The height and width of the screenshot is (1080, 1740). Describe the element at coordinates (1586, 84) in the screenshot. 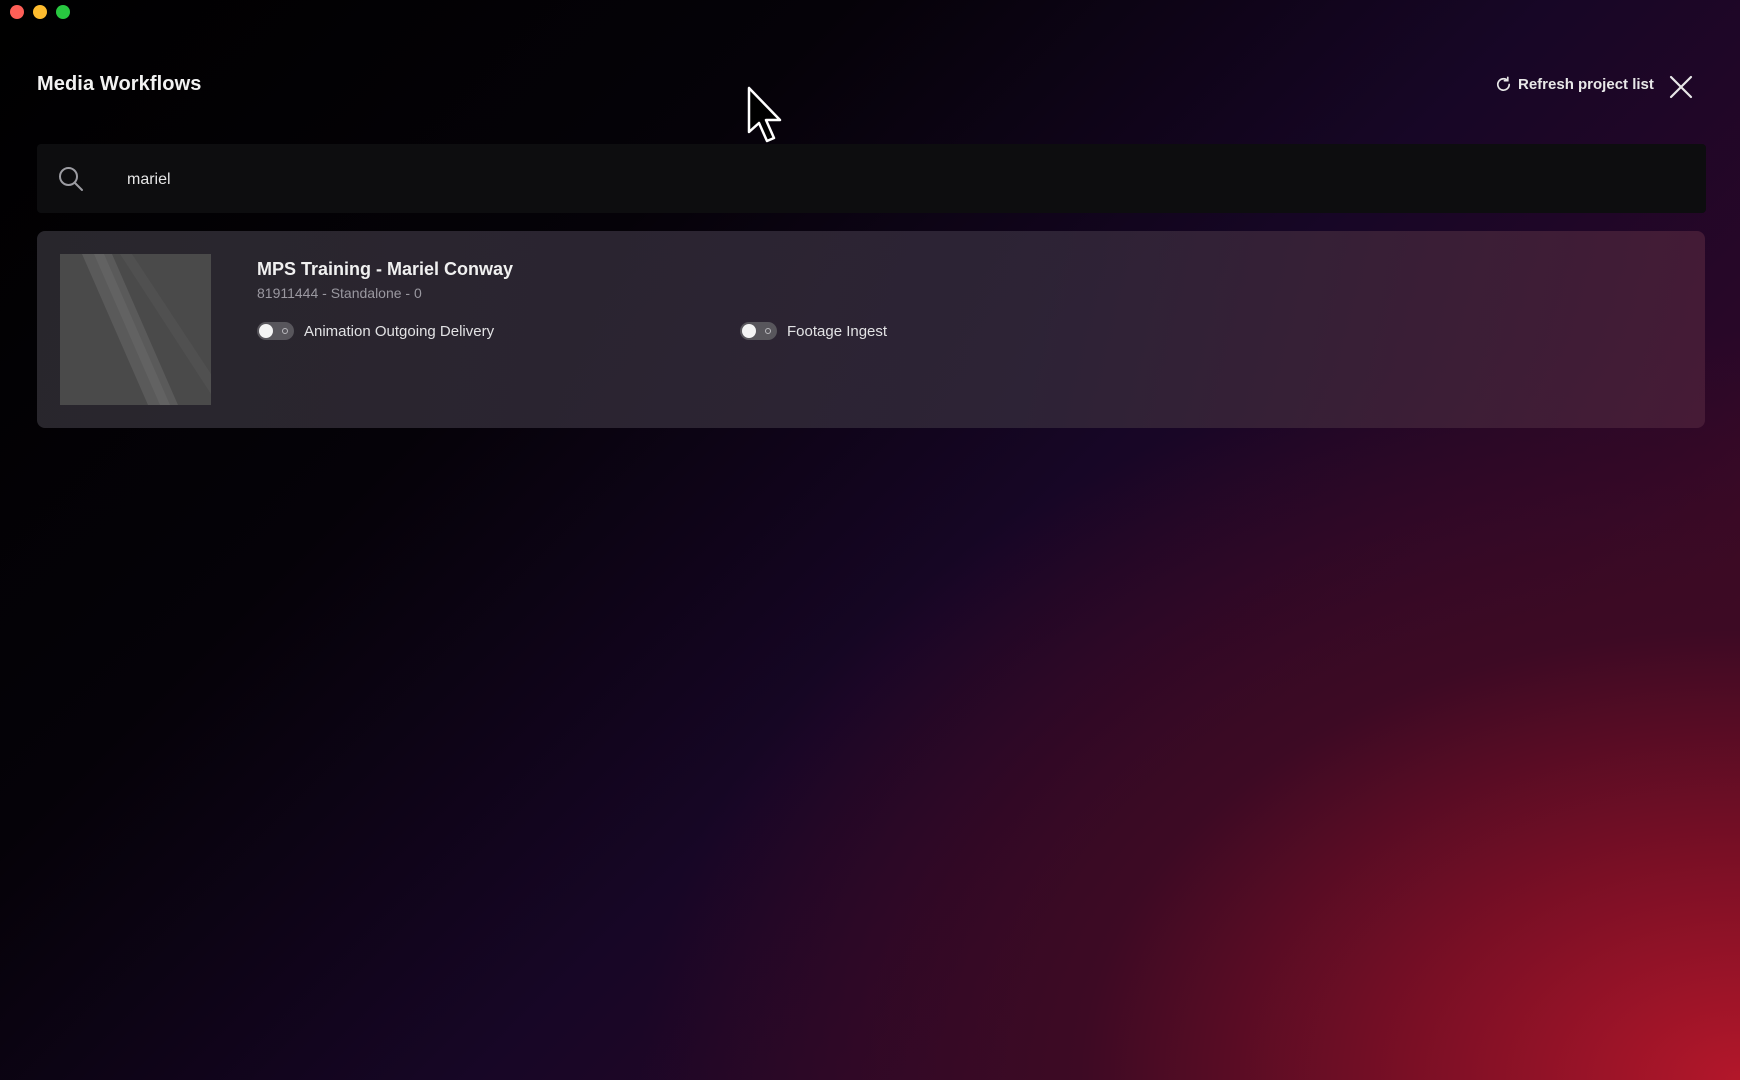

I see `refresh-label: Refresh project list` at that location.